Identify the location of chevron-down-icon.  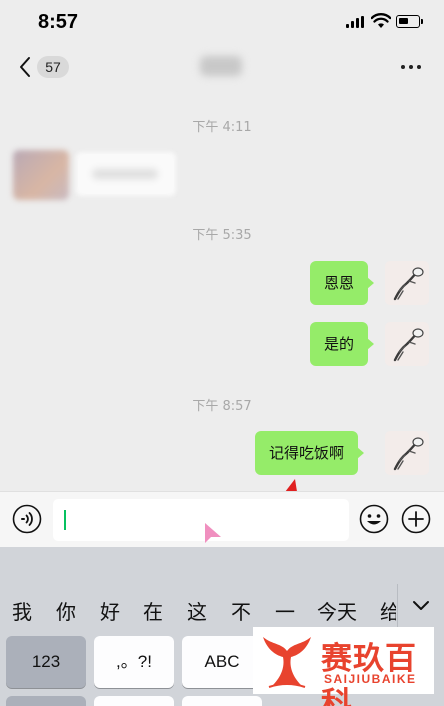
(421, 605).